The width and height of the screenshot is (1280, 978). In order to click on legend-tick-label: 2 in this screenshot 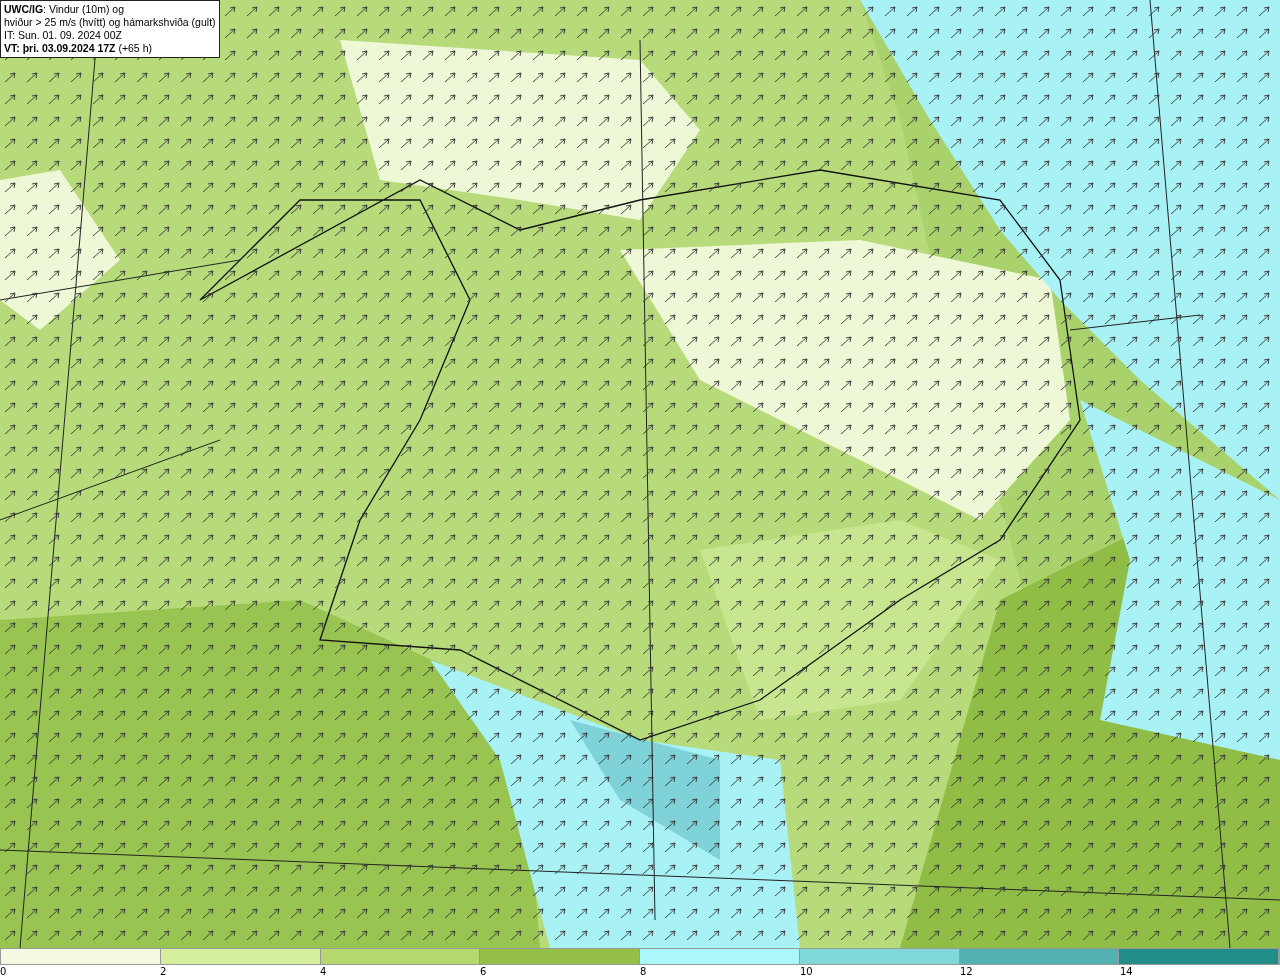, I will do `click(163, 971)`.